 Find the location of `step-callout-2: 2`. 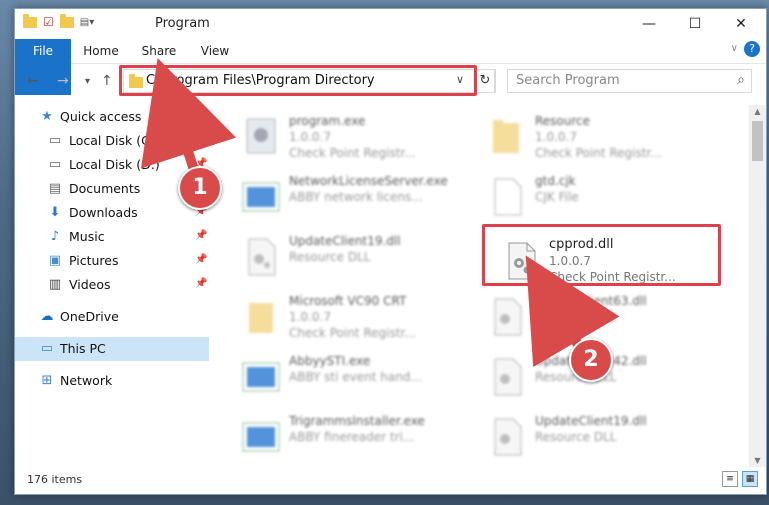

step-callout-2: 2 is located at coordinates (591, 360).